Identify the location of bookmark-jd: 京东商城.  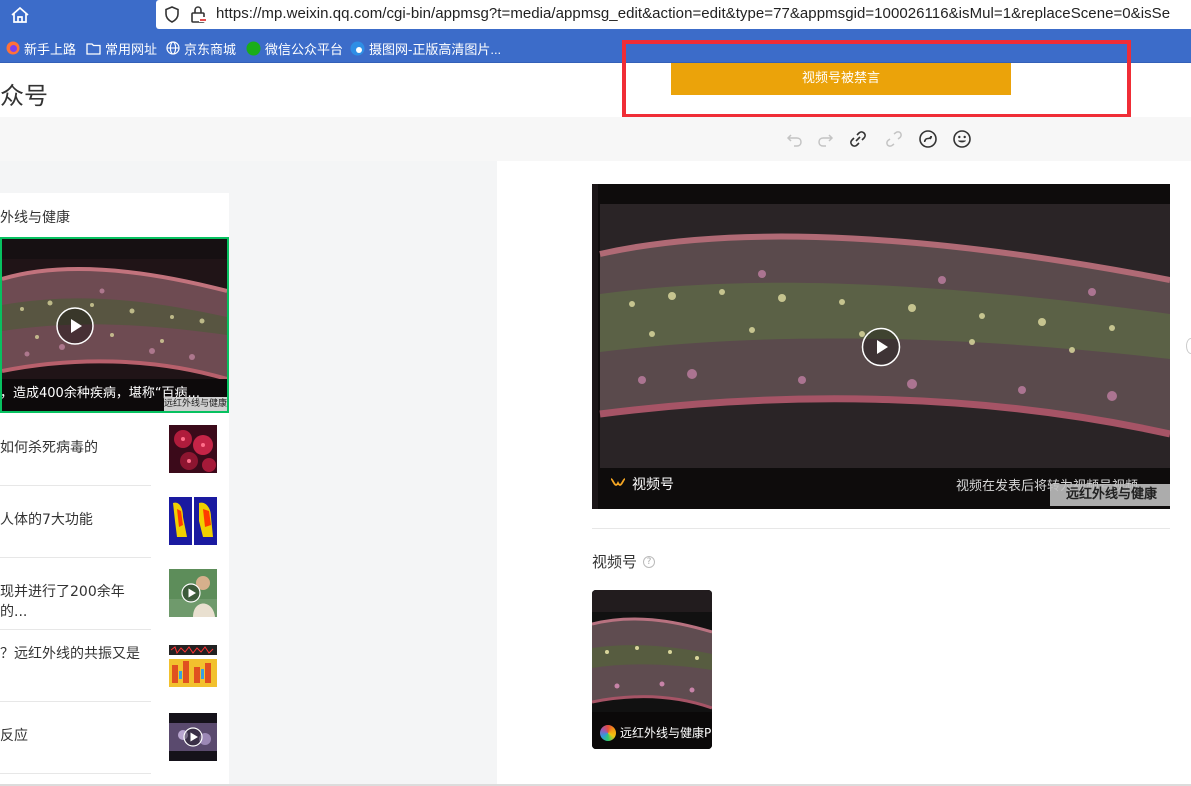
(201, 48).